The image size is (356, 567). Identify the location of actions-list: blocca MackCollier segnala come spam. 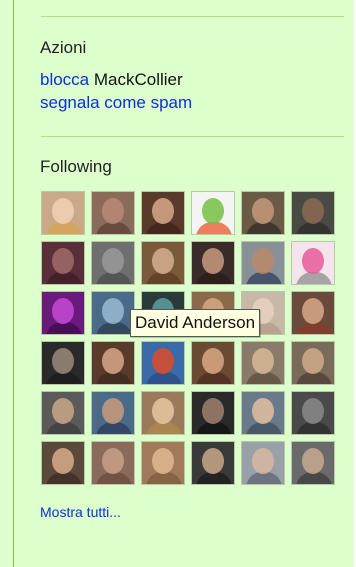
(116, 91).